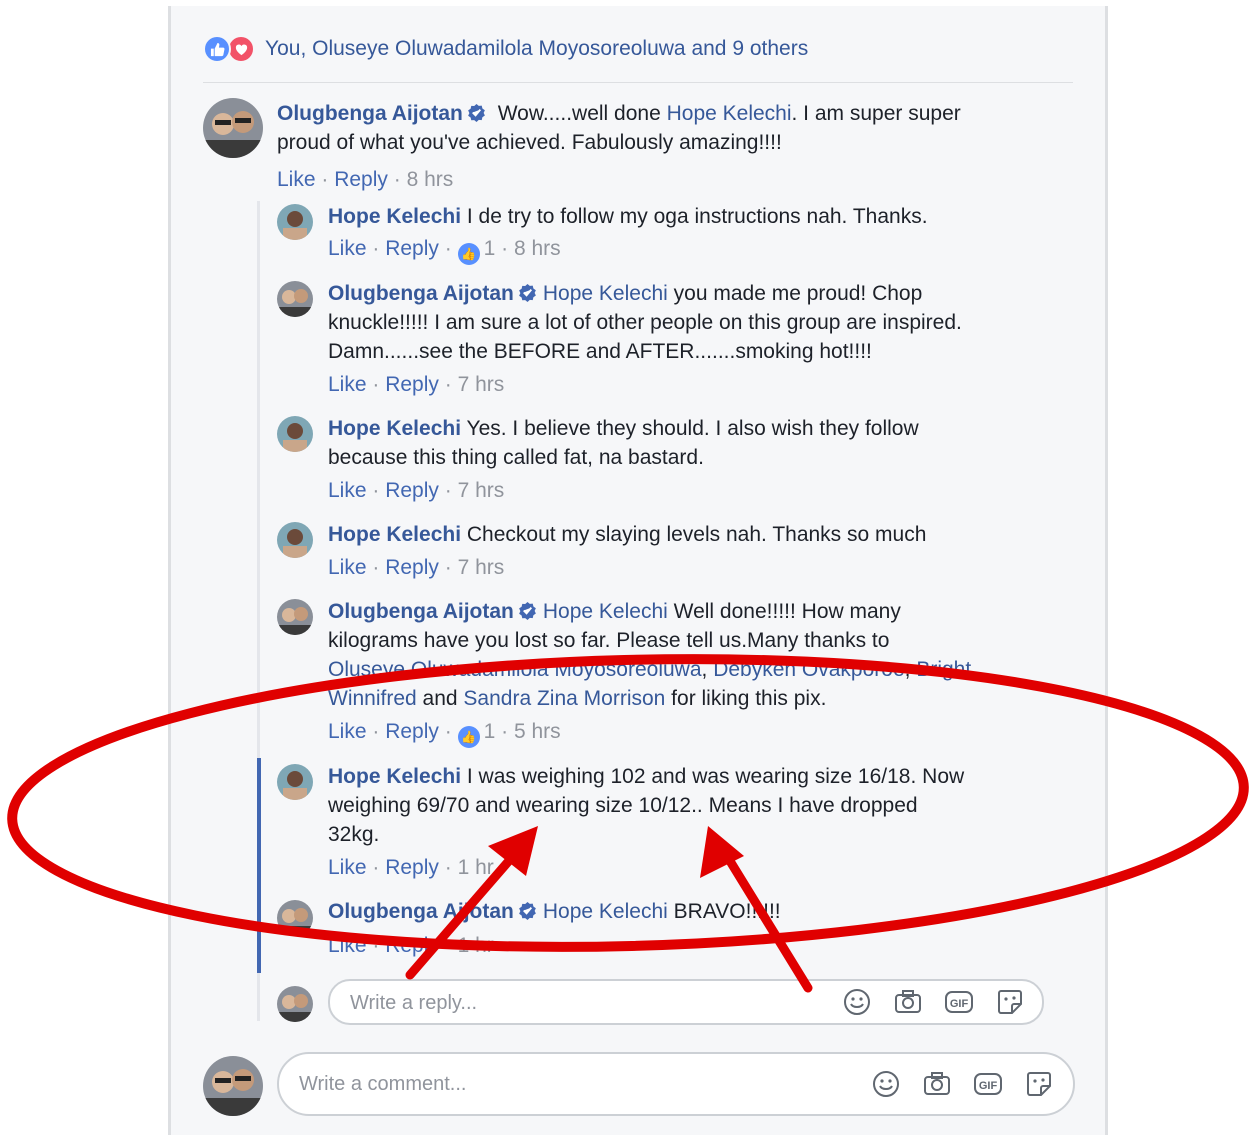  I want to click on timestamp: 5 hrs, so click(537, 731).